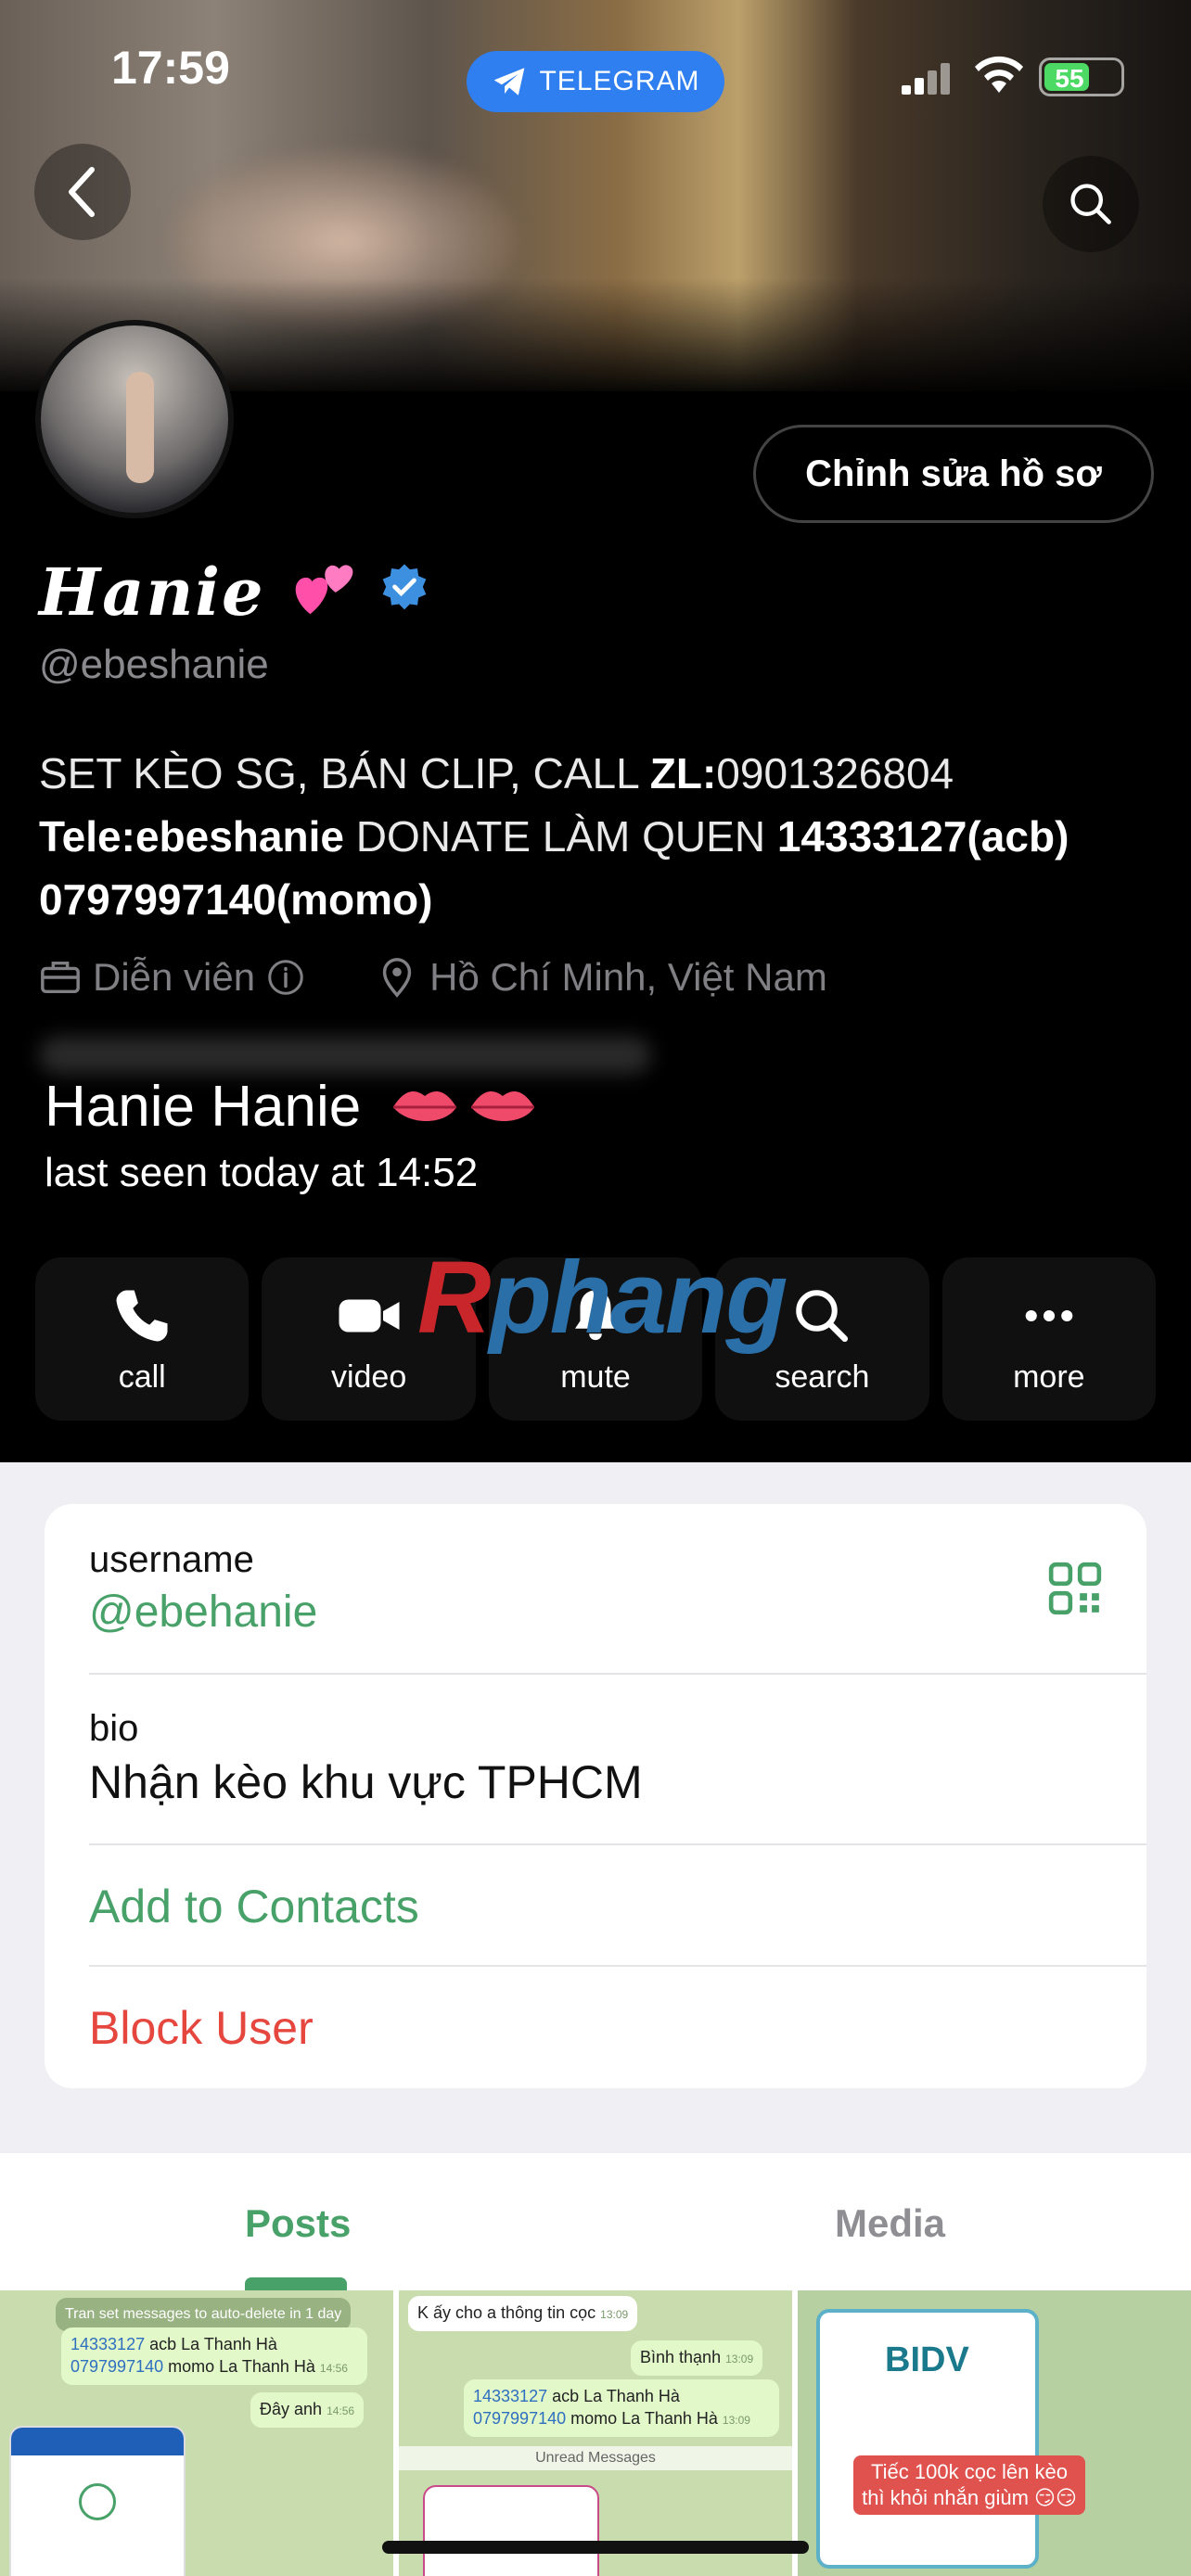 This screenshot has height=2576, width=1191. I want to click on bio-text-part: SET KÈO SG, BÁN CLIP, CALL, so click(344, 773).